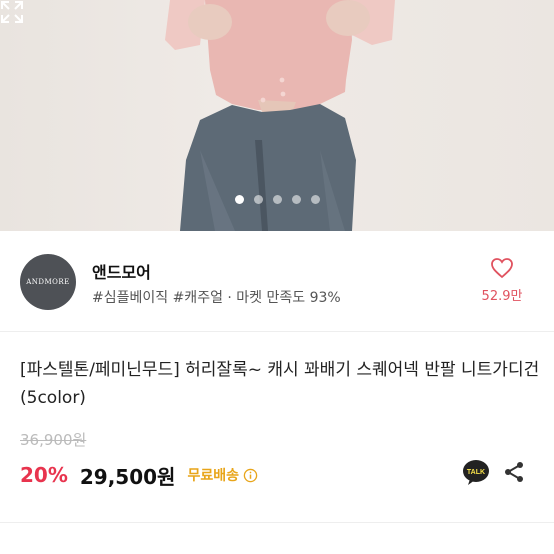  What do you see at coordinates (502, 296) in the screenshot?
I see `like-count: 52.9만` at bounding box center [502, 296].